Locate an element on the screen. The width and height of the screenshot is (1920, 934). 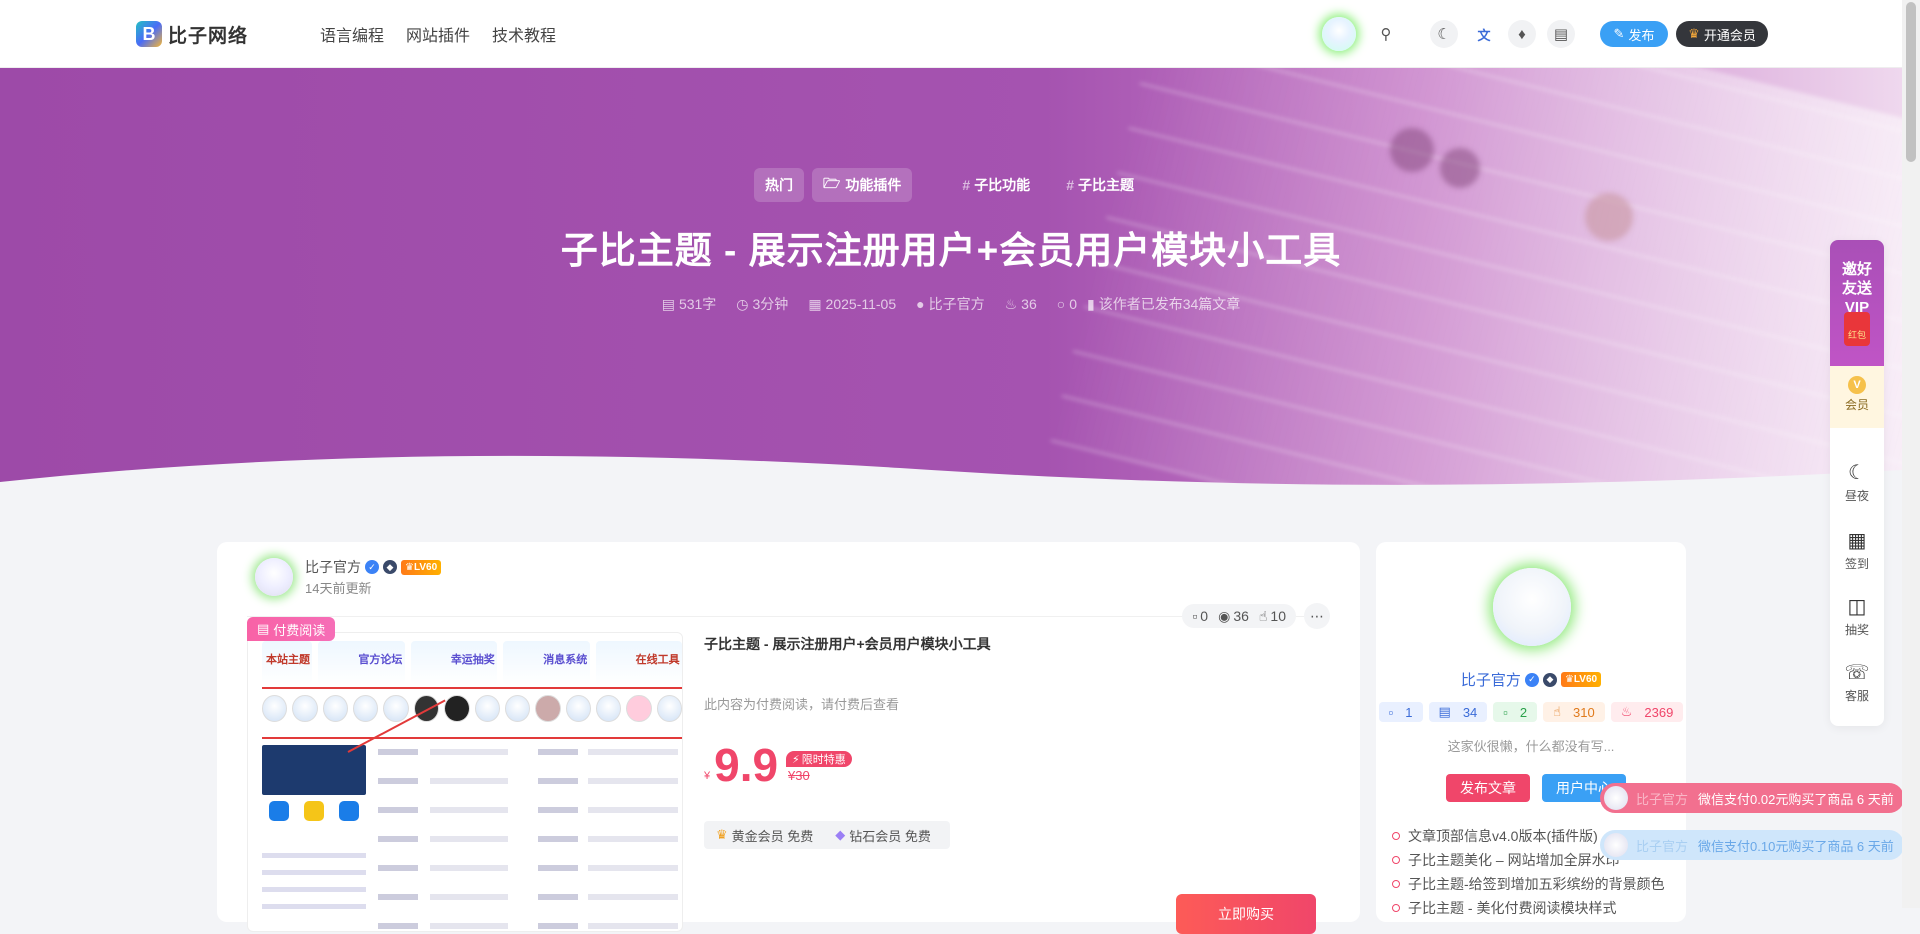
author-name: 比子官方 is located at coordinates (333, 567).